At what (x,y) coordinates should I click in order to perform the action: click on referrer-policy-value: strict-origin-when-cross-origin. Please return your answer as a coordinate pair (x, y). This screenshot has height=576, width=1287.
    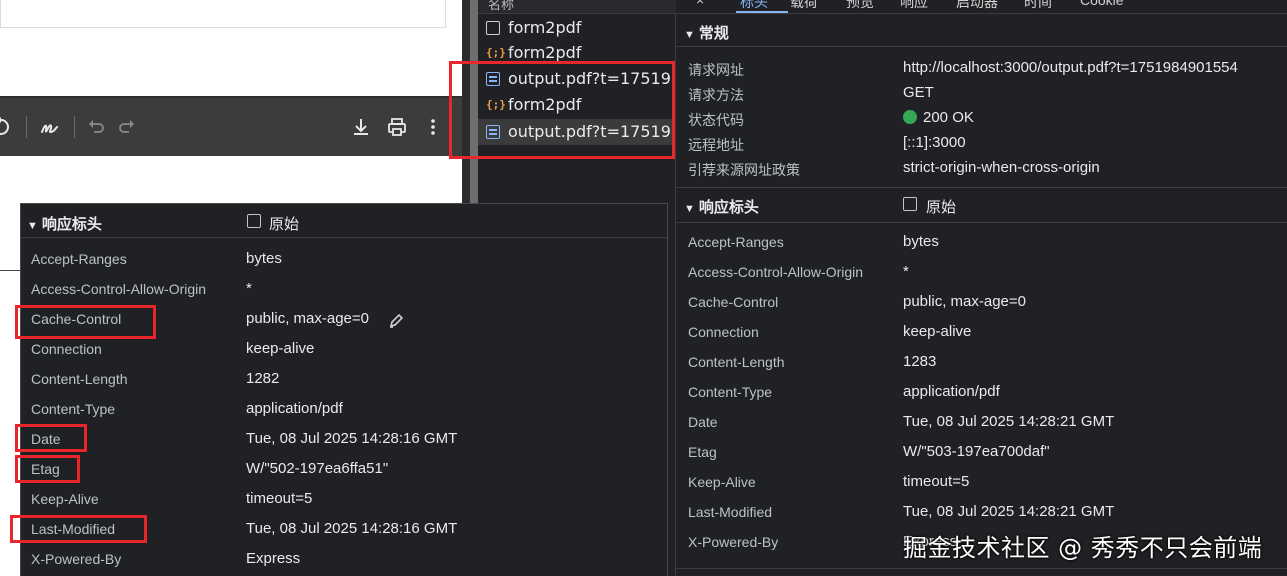
    Looking at the image, I should click on (1001, 167).